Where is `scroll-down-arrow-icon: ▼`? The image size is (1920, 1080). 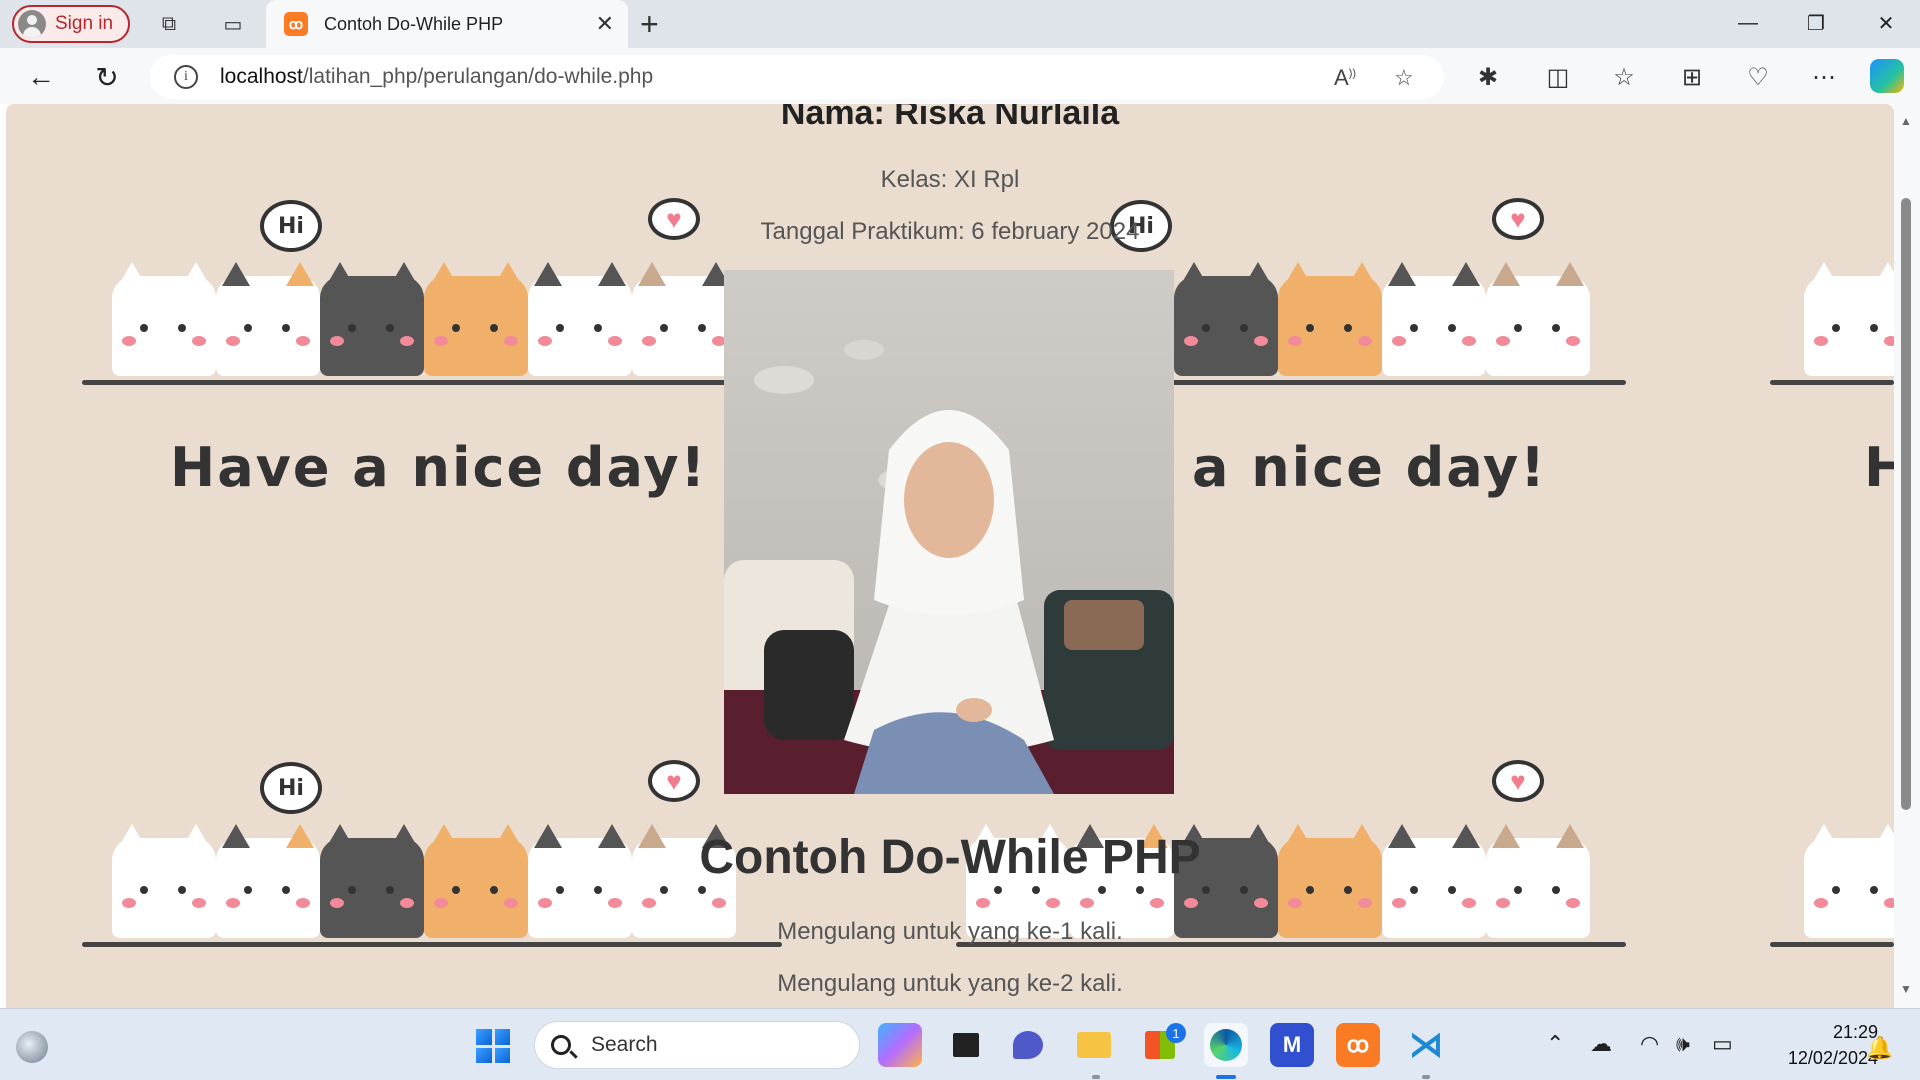 scroll-down-arrow-icon: ▼ is located at coordinates (1906, 989).